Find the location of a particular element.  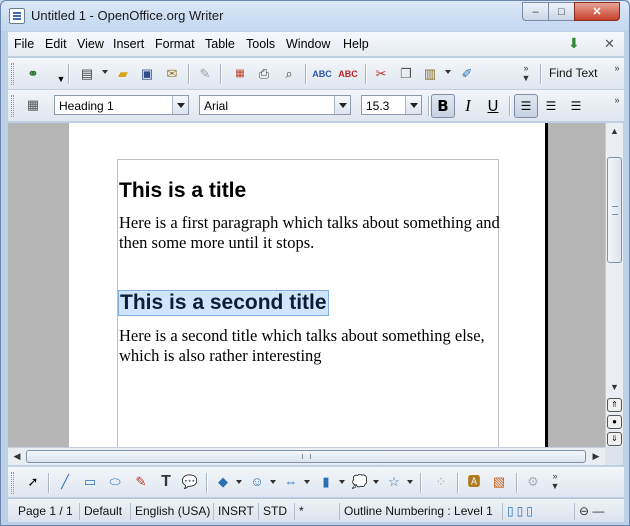

print-icon: ⎙ is located at coordinates (264, 74).